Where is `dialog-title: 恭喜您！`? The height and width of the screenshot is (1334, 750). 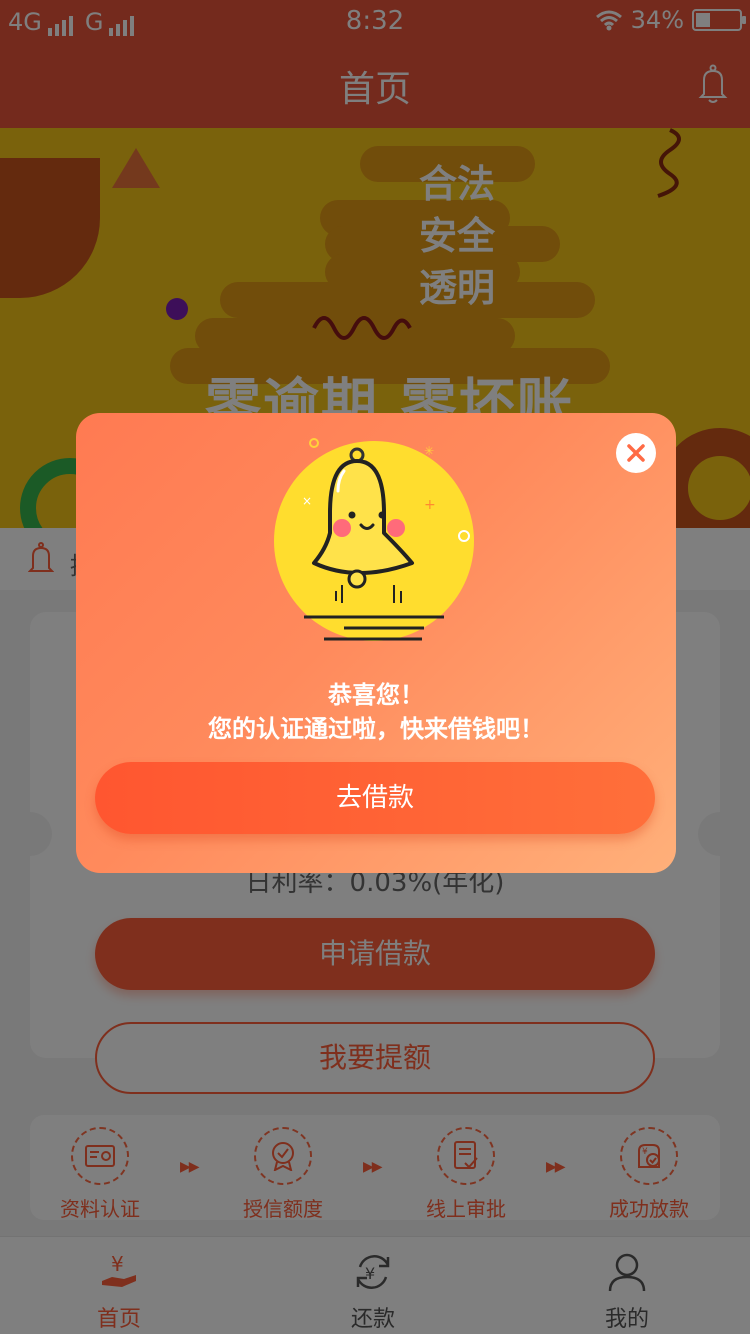
dialog-title: 恭喜您！ is located at coordinates (376, 695).